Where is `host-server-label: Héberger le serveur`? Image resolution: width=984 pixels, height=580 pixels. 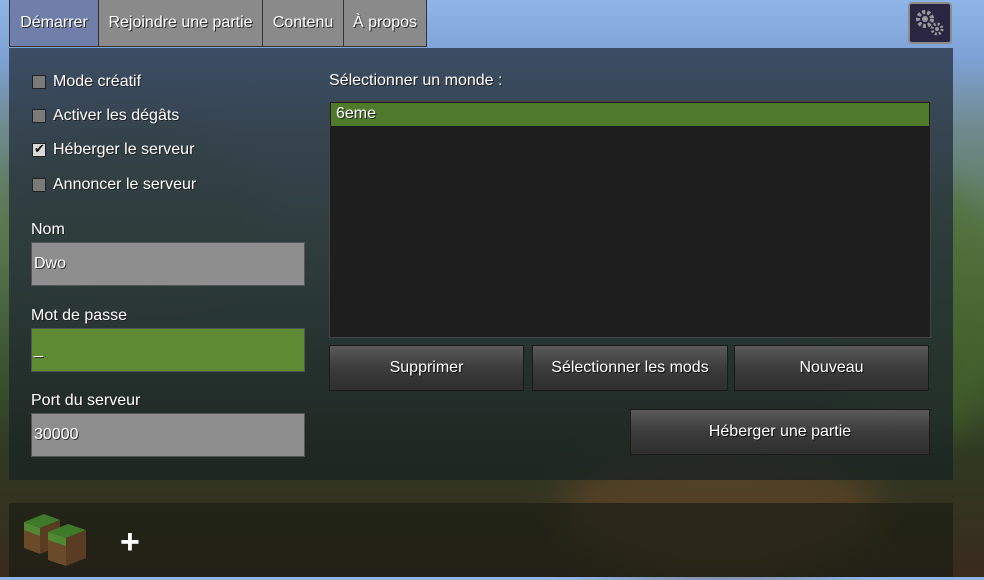 host-server-label: Héberger le serveur is located at coordinates (124, 149).